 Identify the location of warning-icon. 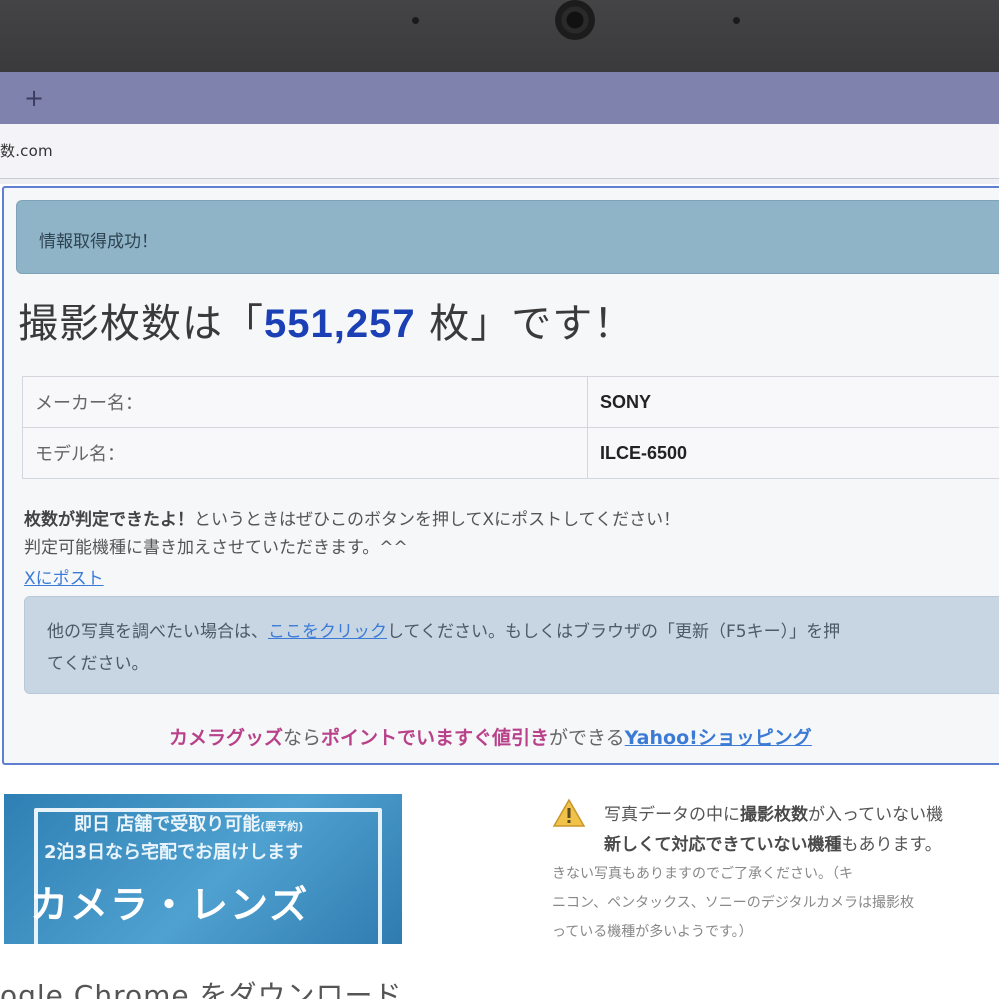
(569, 812).